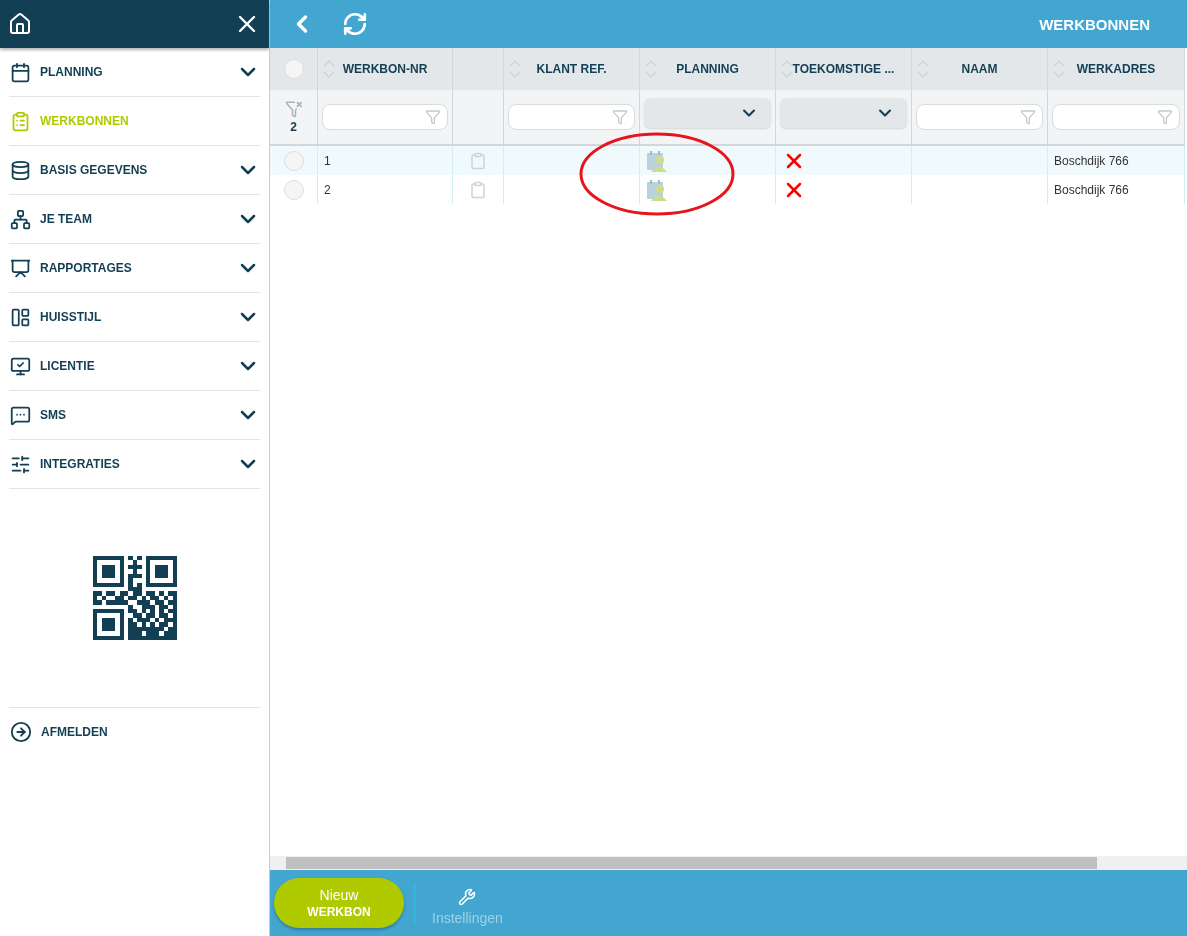  What do you see at coordinates (293, 69) in the screenshot?
I see `select-all-checkbox` at bounding box center [293, 69].